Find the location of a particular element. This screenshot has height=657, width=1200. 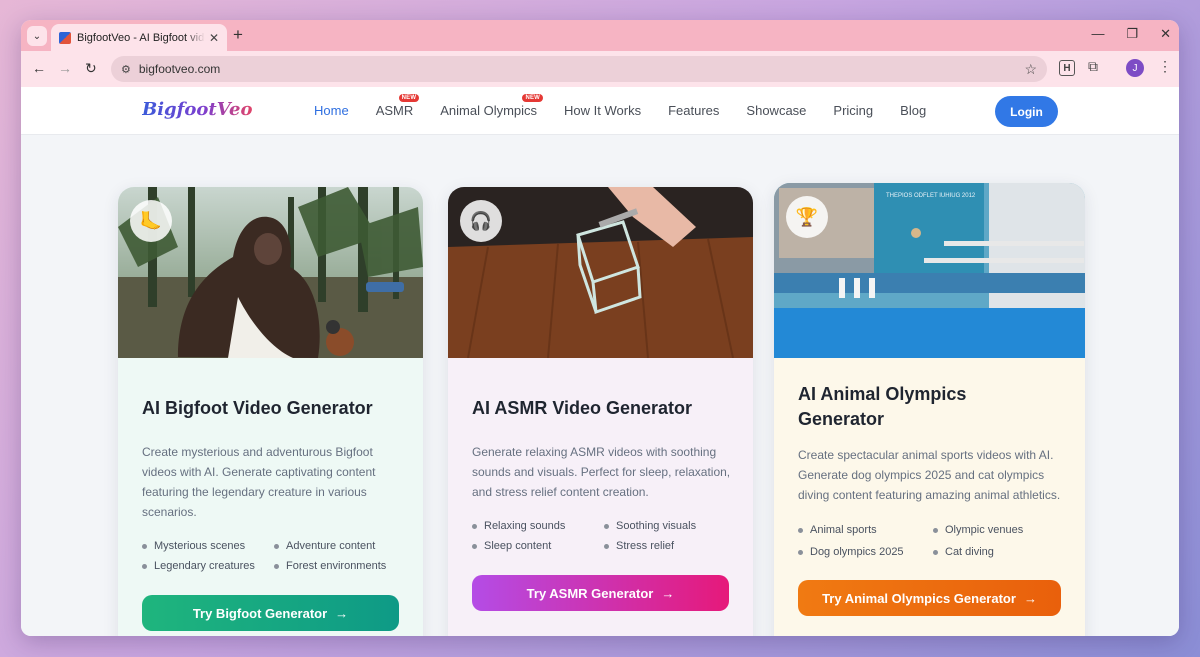

nav-item-features: Features is located at coordinates (693, 110).